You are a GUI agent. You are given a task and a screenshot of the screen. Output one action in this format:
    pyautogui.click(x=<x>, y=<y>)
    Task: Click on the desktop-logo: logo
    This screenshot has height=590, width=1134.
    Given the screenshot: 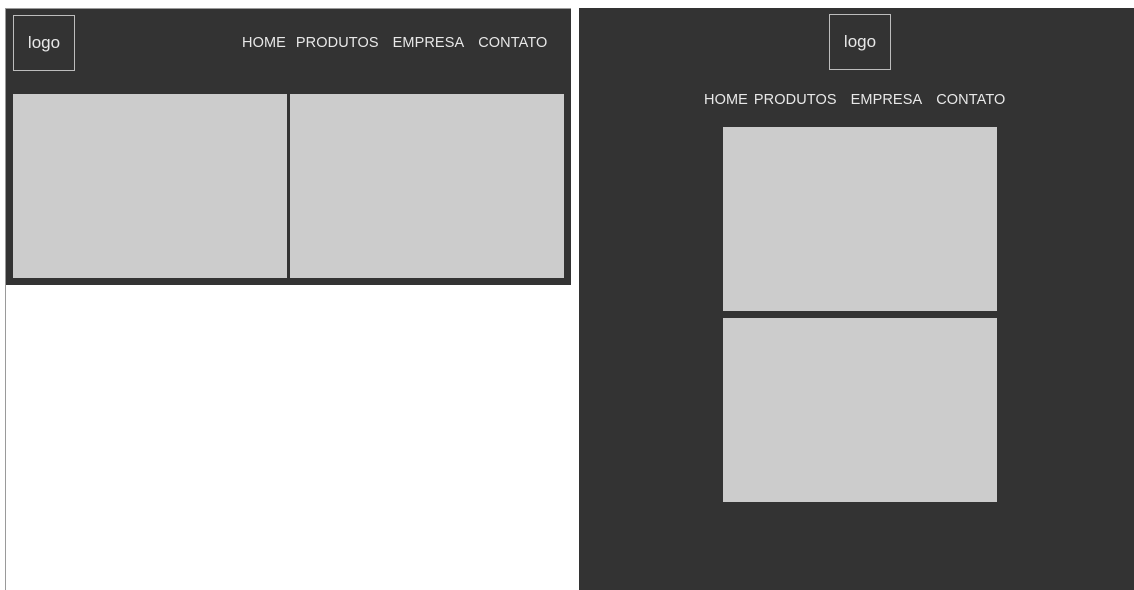 What is the action you would take?
    pyautogui.click(x=44, y=43)
    